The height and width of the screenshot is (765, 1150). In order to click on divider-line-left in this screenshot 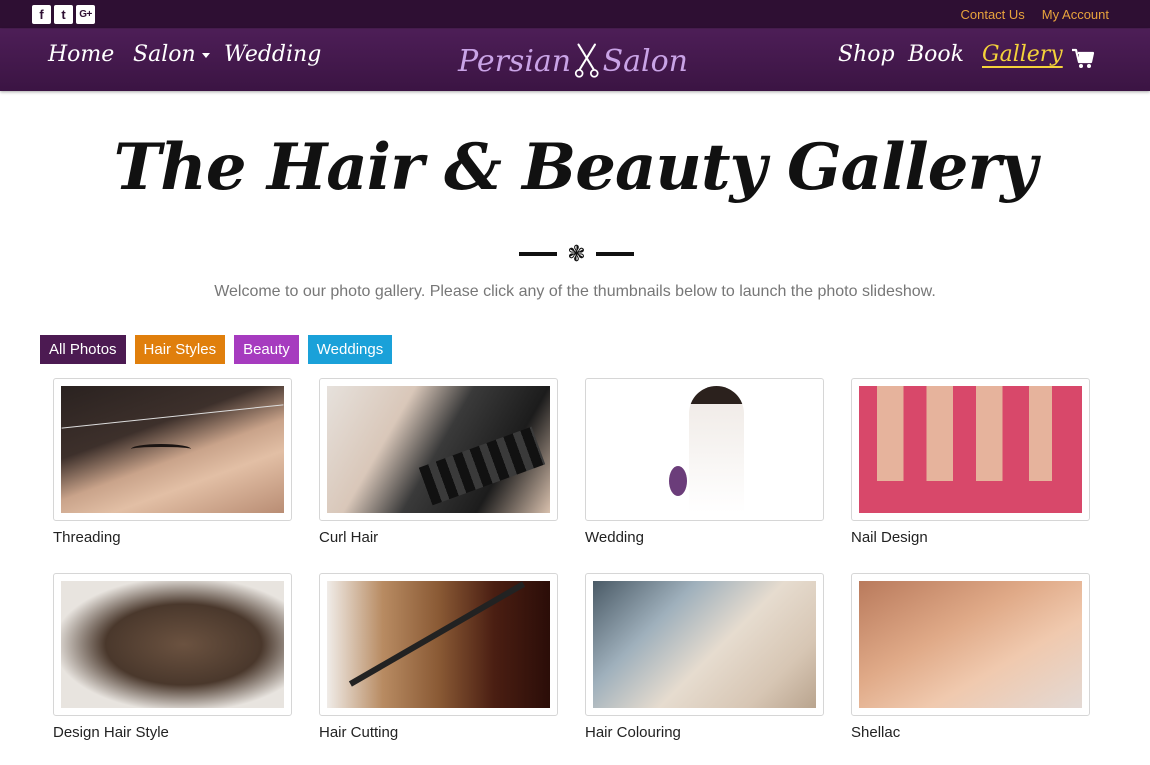, I will do `click(538, 254)`.